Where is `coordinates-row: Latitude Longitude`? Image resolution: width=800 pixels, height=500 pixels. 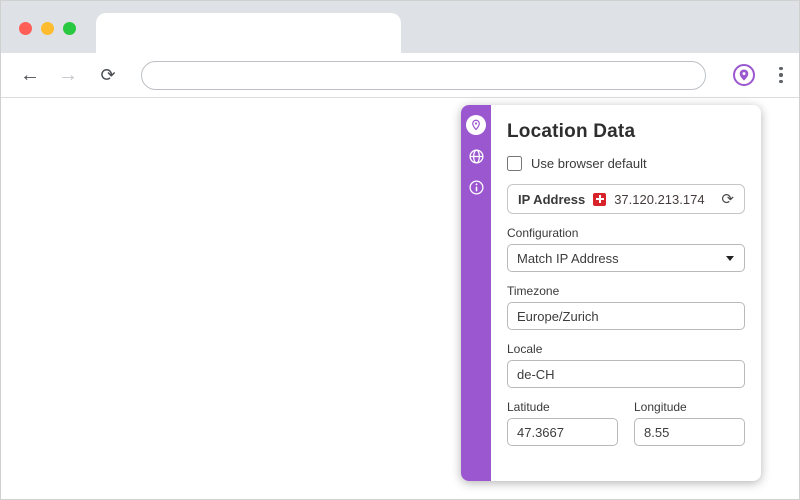 coordinates-row: Latitude Longitude is located at coordinates (626, 417).